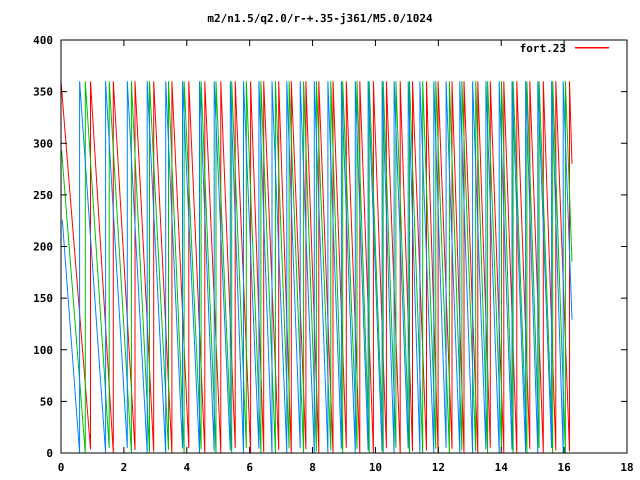 The height and width of the screenshot is (480, 640). I want to click on x-tick-label: 10, so click(375, 467).